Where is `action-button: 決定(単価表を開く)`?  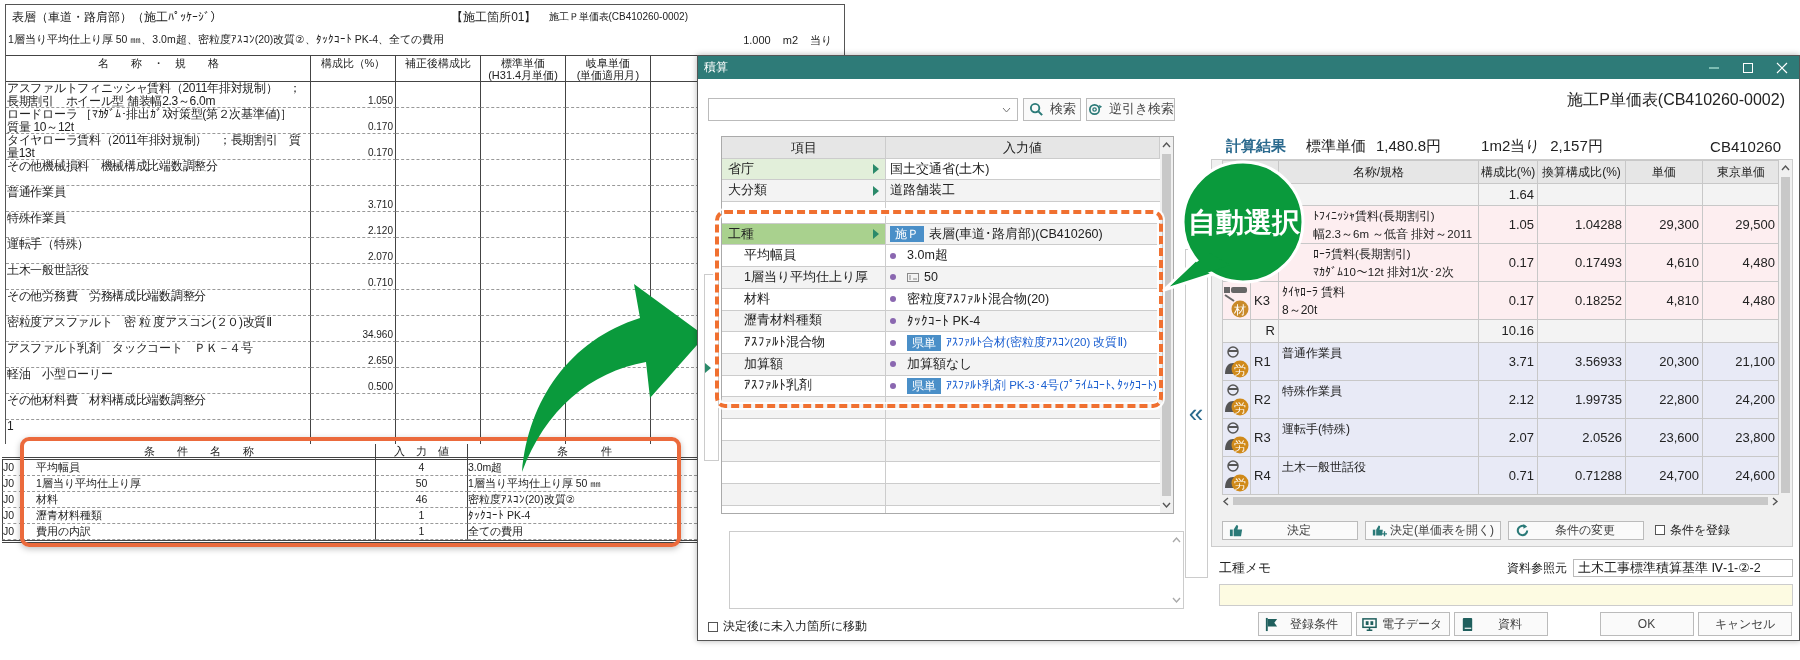 action-button: 決定(単価表を開く) is located at coordinates (1433, 530).